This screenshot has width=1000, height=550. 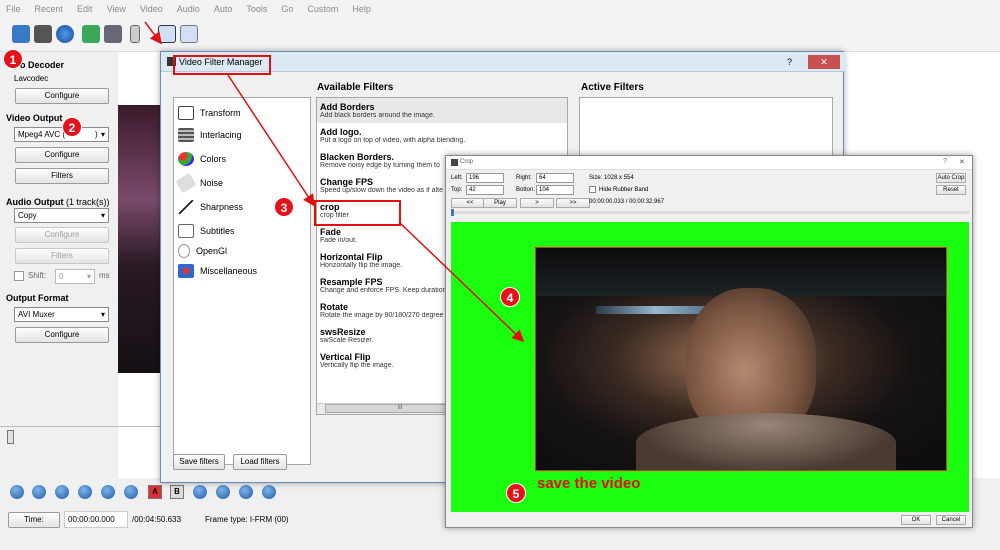 What do you see at coordinates (113, 34) in the screenshot?
I see `save-image-icon` at bounding box center [113, 34].